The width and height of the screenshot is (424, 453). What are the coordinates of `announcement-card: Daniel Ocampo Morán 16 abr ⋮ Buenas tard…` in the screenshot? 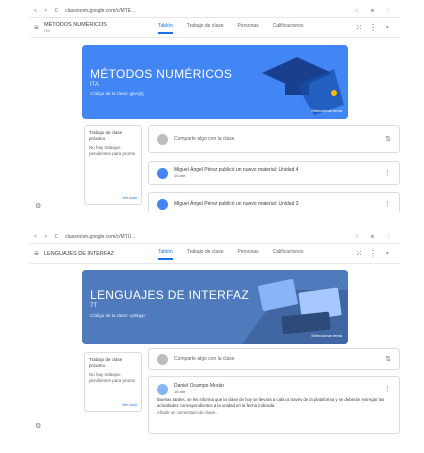 It's located at (274, 405).